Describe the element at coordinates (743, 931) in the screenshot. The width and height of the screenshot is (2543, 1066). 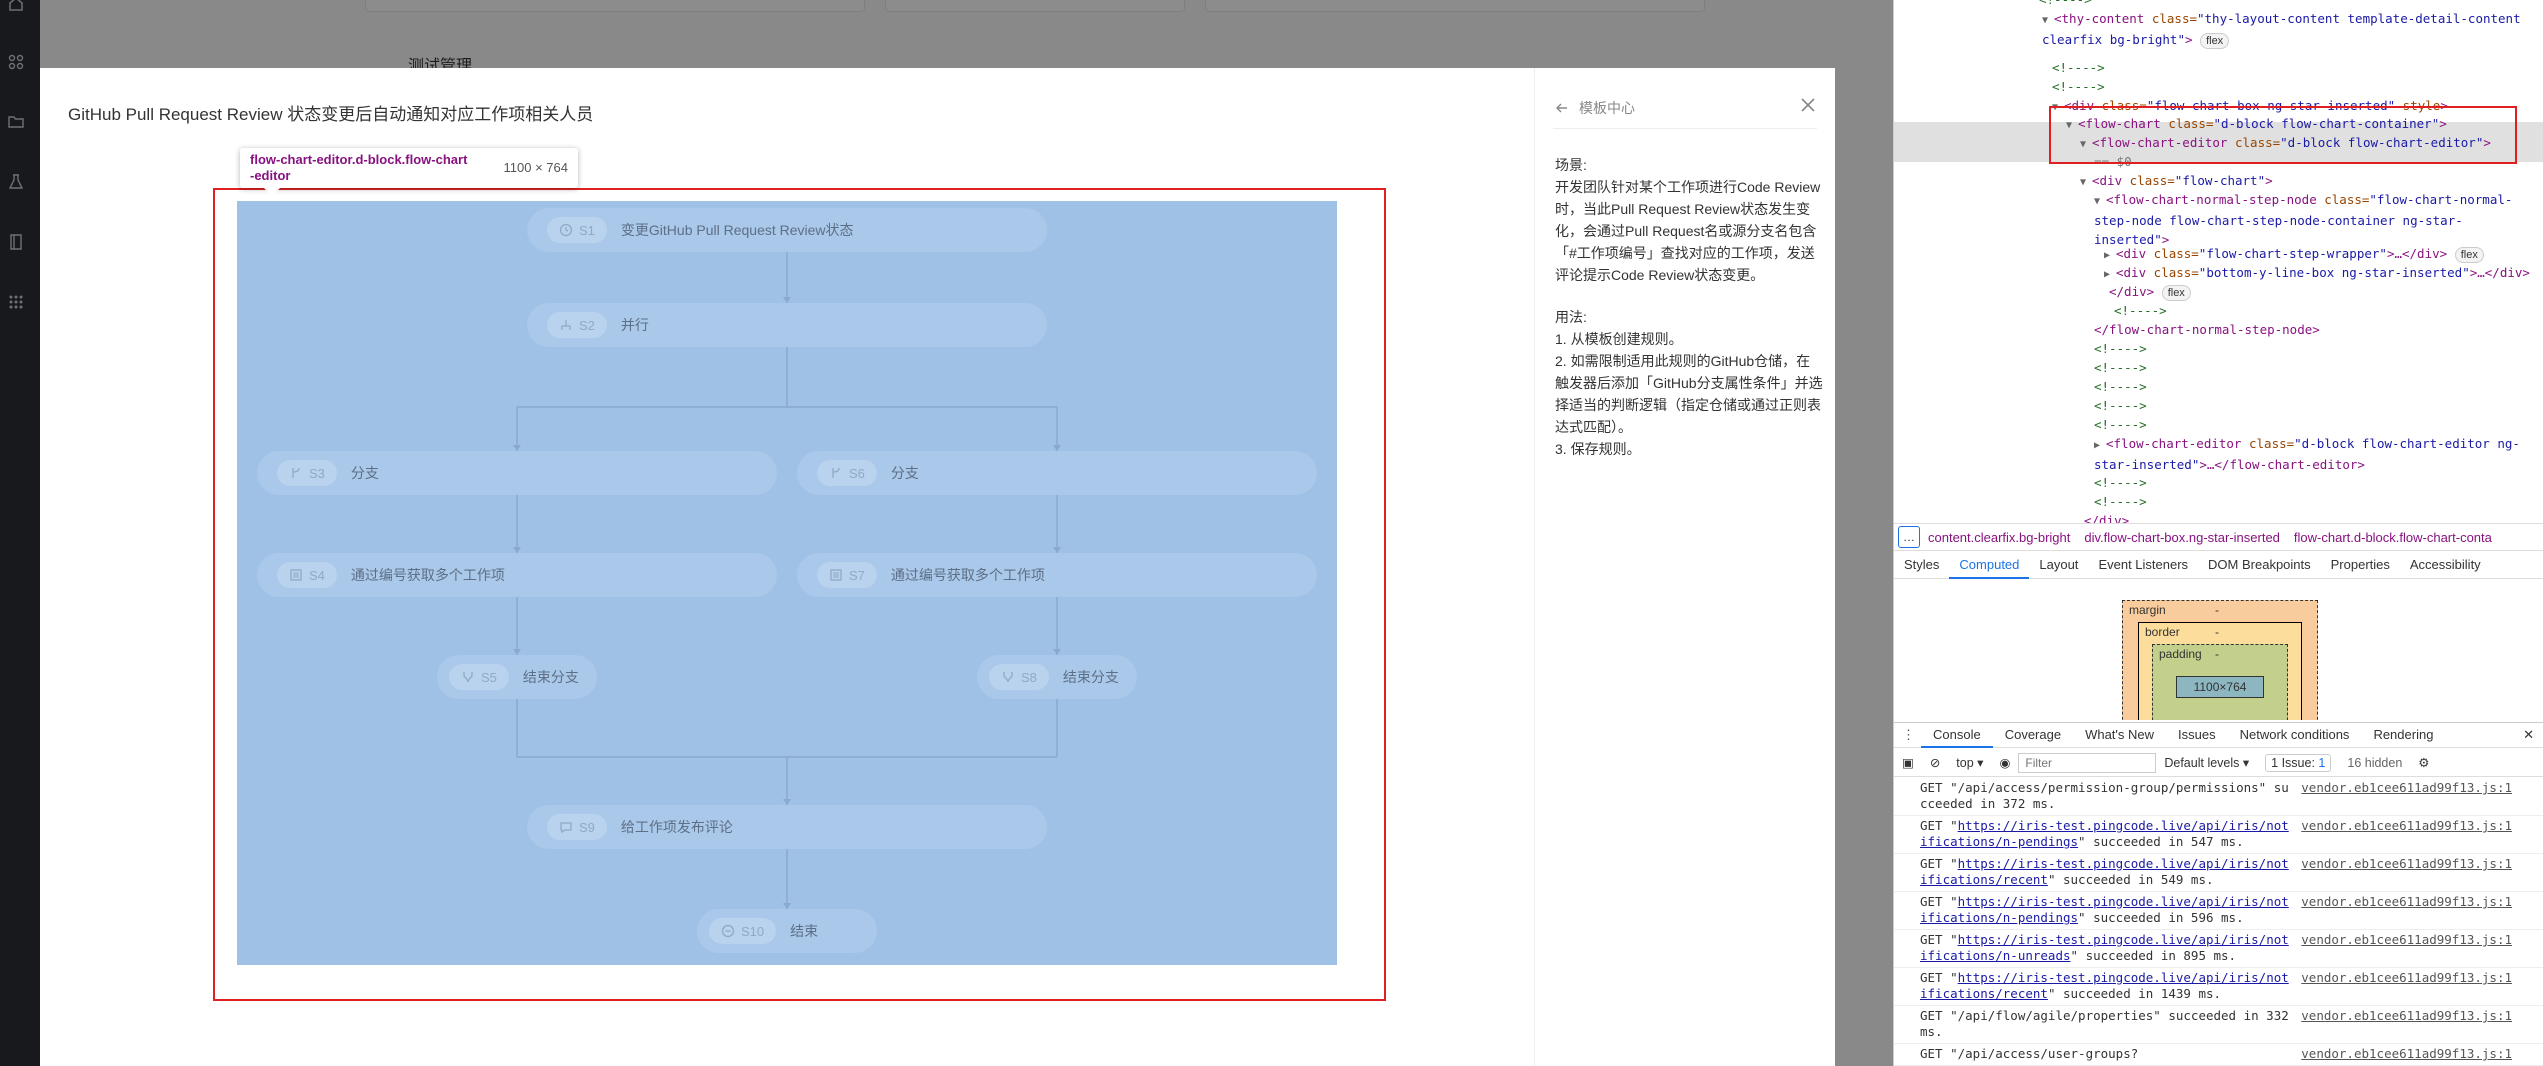
I see `step-badge: S10` at that location.